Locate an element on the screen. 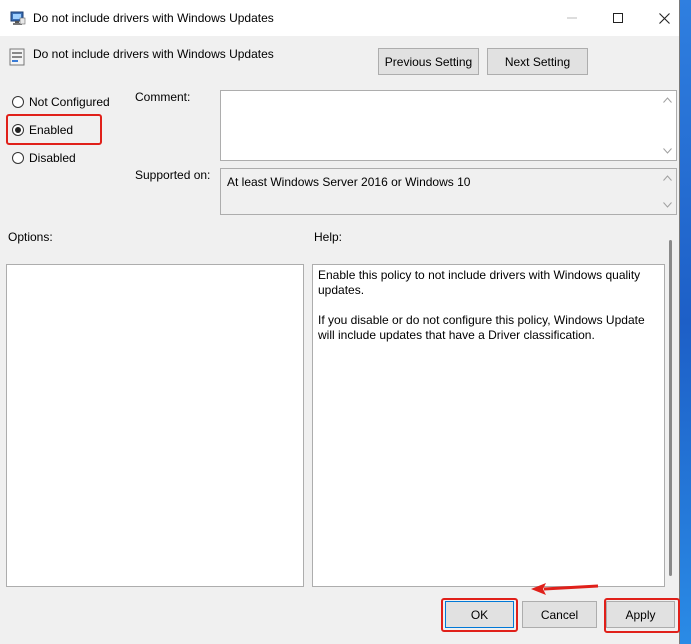  policy-app-icon is located at coordinates (18, 18).